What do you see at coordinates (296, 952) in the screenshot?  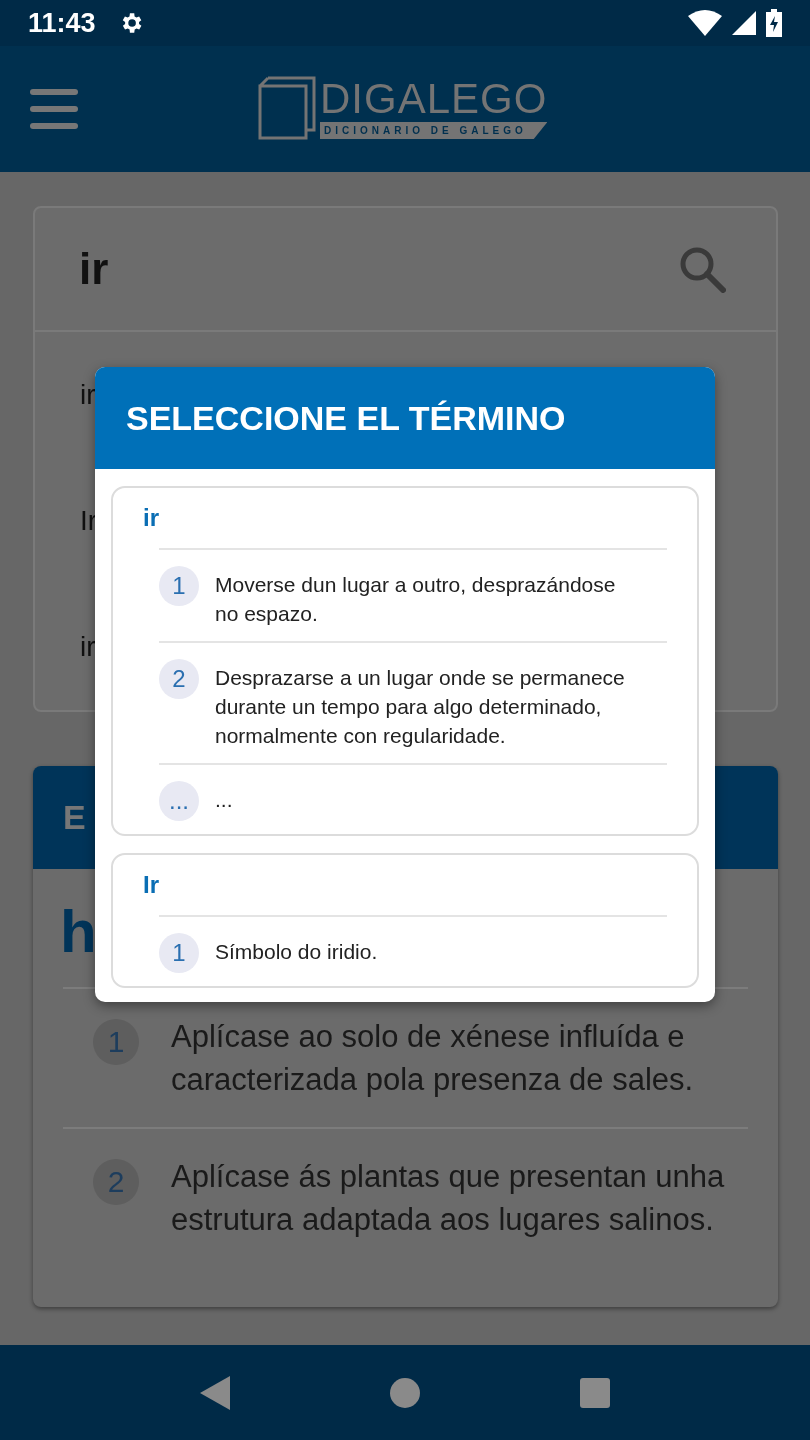 I see `sense-text: Símbolo do iridio.` at bounding box center [296, 952].